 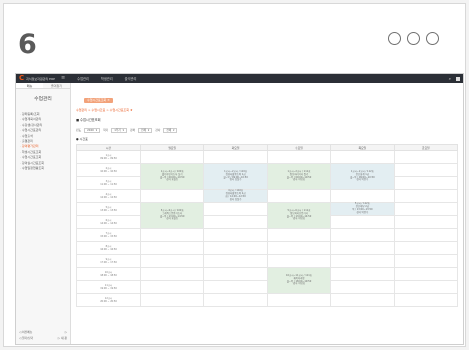 What do you see at coordinates (145, 130) in the screenshot?
I see `course-select: 전체 ▾` at bounding box center [145, 130].